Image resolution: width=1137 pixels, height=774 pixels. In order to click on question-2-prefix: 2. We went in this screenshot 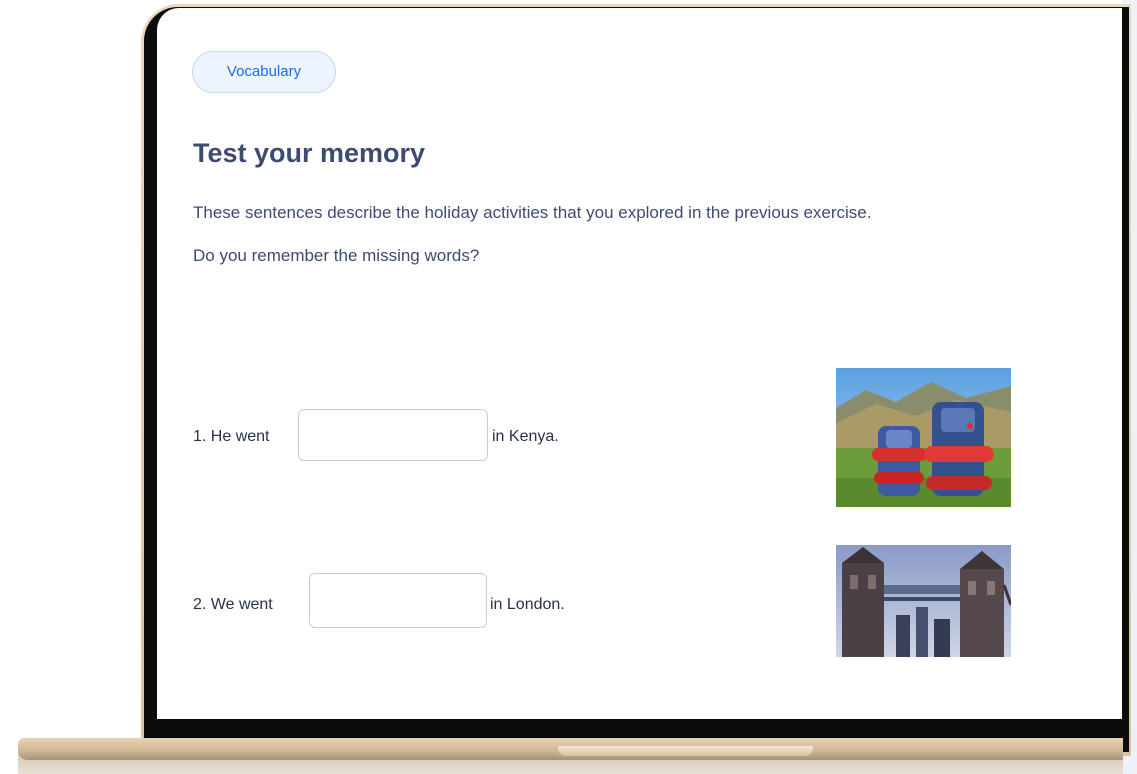, I will do `click(233, 604)`.